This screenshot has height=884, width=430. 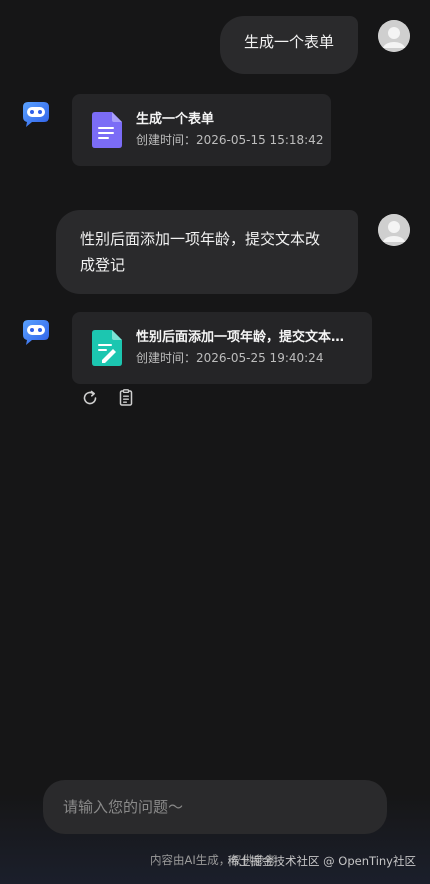 What do you see at coordinates (288, 45) in the screenshot?
I see `user-message-bubble: 生成一个表单` at bounding box center [288, 45].